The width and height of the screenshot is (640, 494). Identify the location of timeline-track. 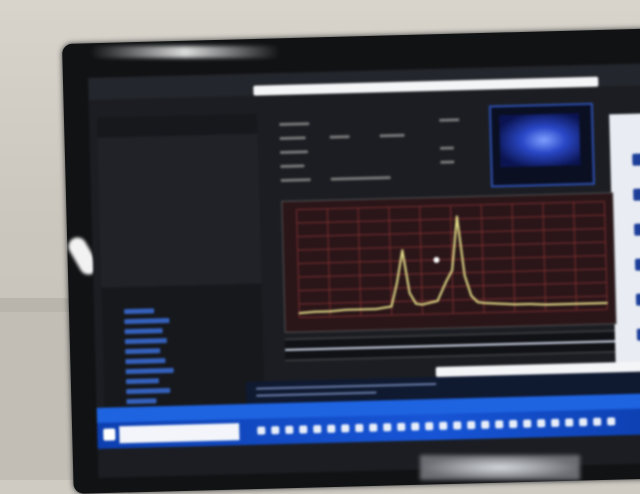
(450, 345).